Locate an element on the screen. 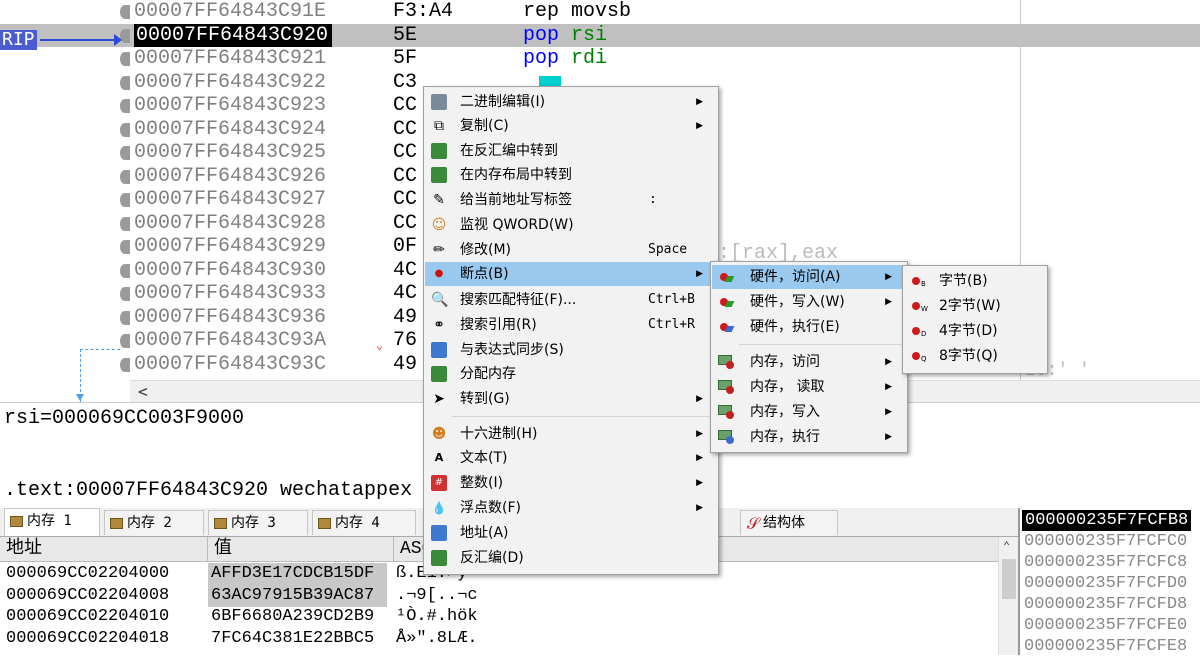 This screenshot has width=1200, height=657. menu-item-integer: # 整数(I) ▶ is located at coordinates (571, 483).